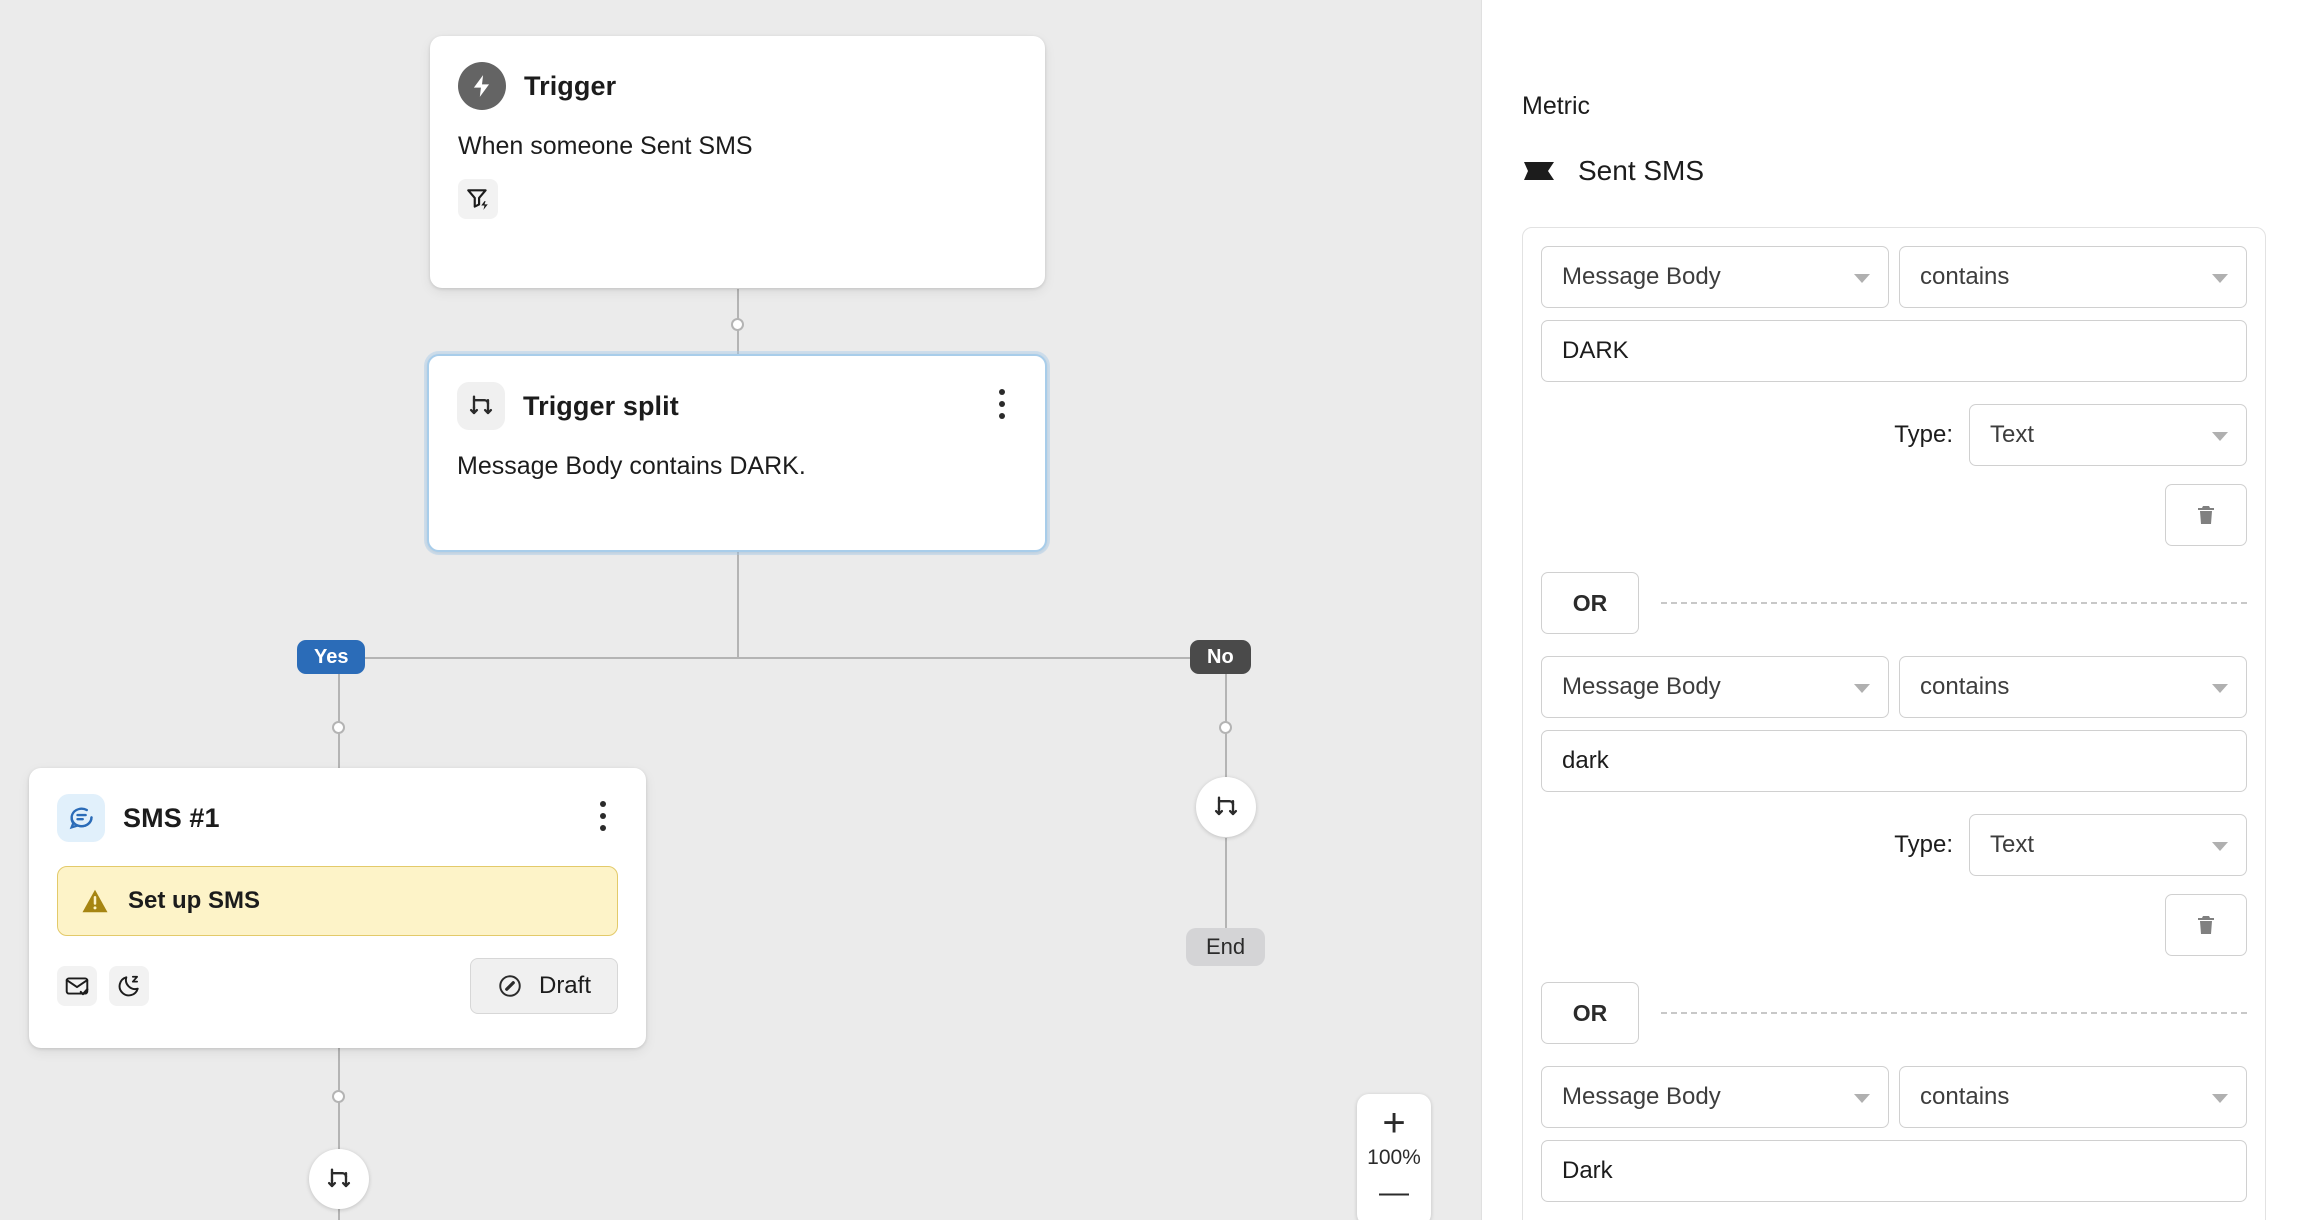 This screenshot has width=2306, height=1220. What do you see at coordinates (339, 1179) in the screenshot?
I see `yes-branch-split-node` at bounding box center [339, 1179].